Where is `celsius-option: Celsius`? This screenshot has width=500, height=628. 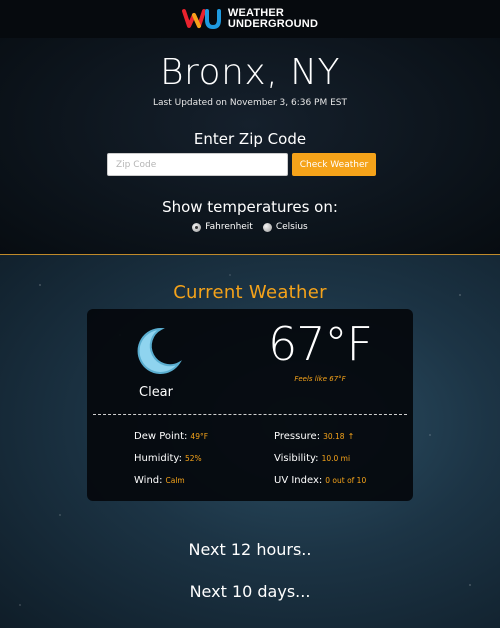
celsius-option: Celsius is located at coordinates (285, 227).